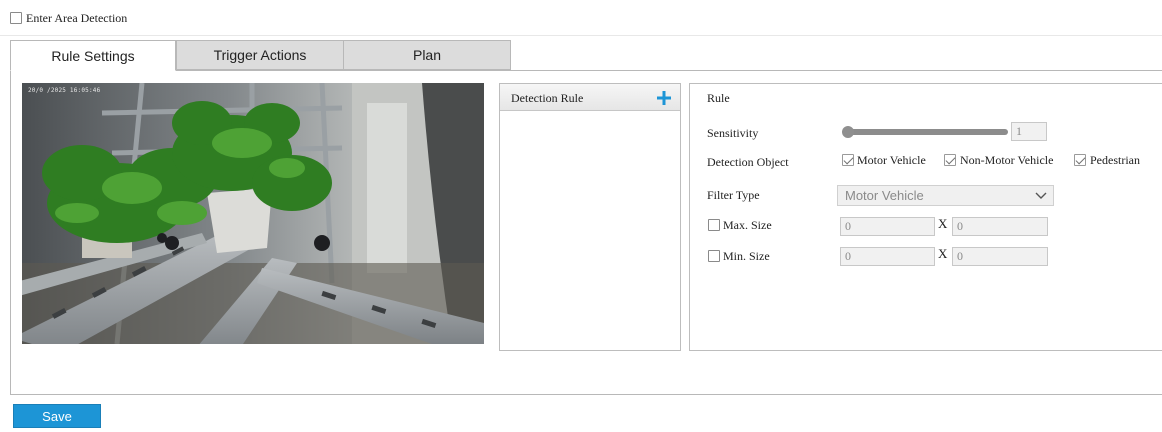  I want to click on min-size-label: Min. Size, so click(746, 256).